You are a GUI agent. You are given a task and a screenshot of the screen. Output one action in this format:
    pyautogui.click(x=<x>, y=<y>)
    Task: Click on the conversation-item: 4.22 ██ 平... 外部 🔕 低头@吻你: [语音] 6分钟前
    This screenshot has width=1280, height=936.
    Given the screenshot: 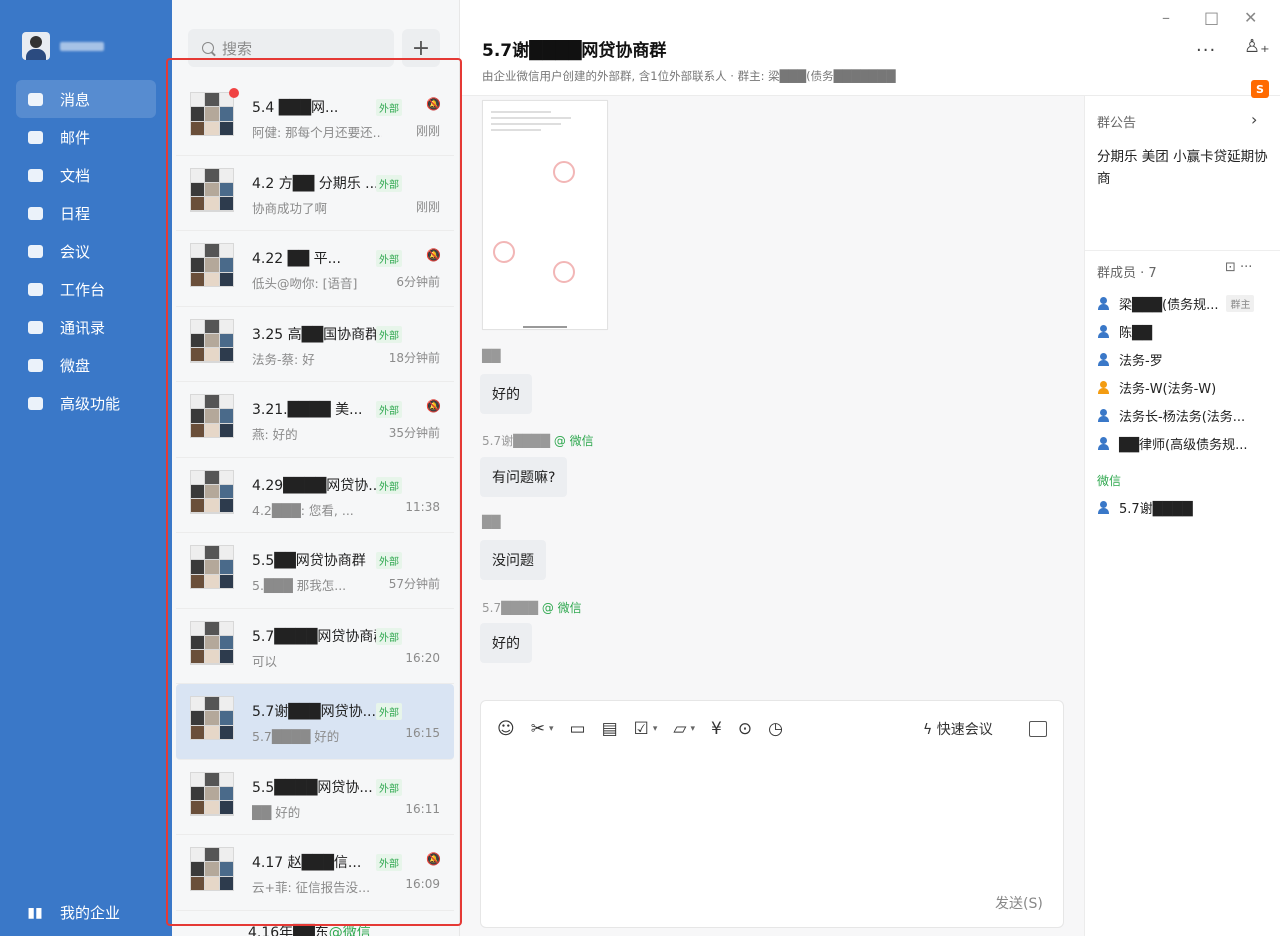 What is the action you would take?
    pyautogui.click(x=315, y=269)
    